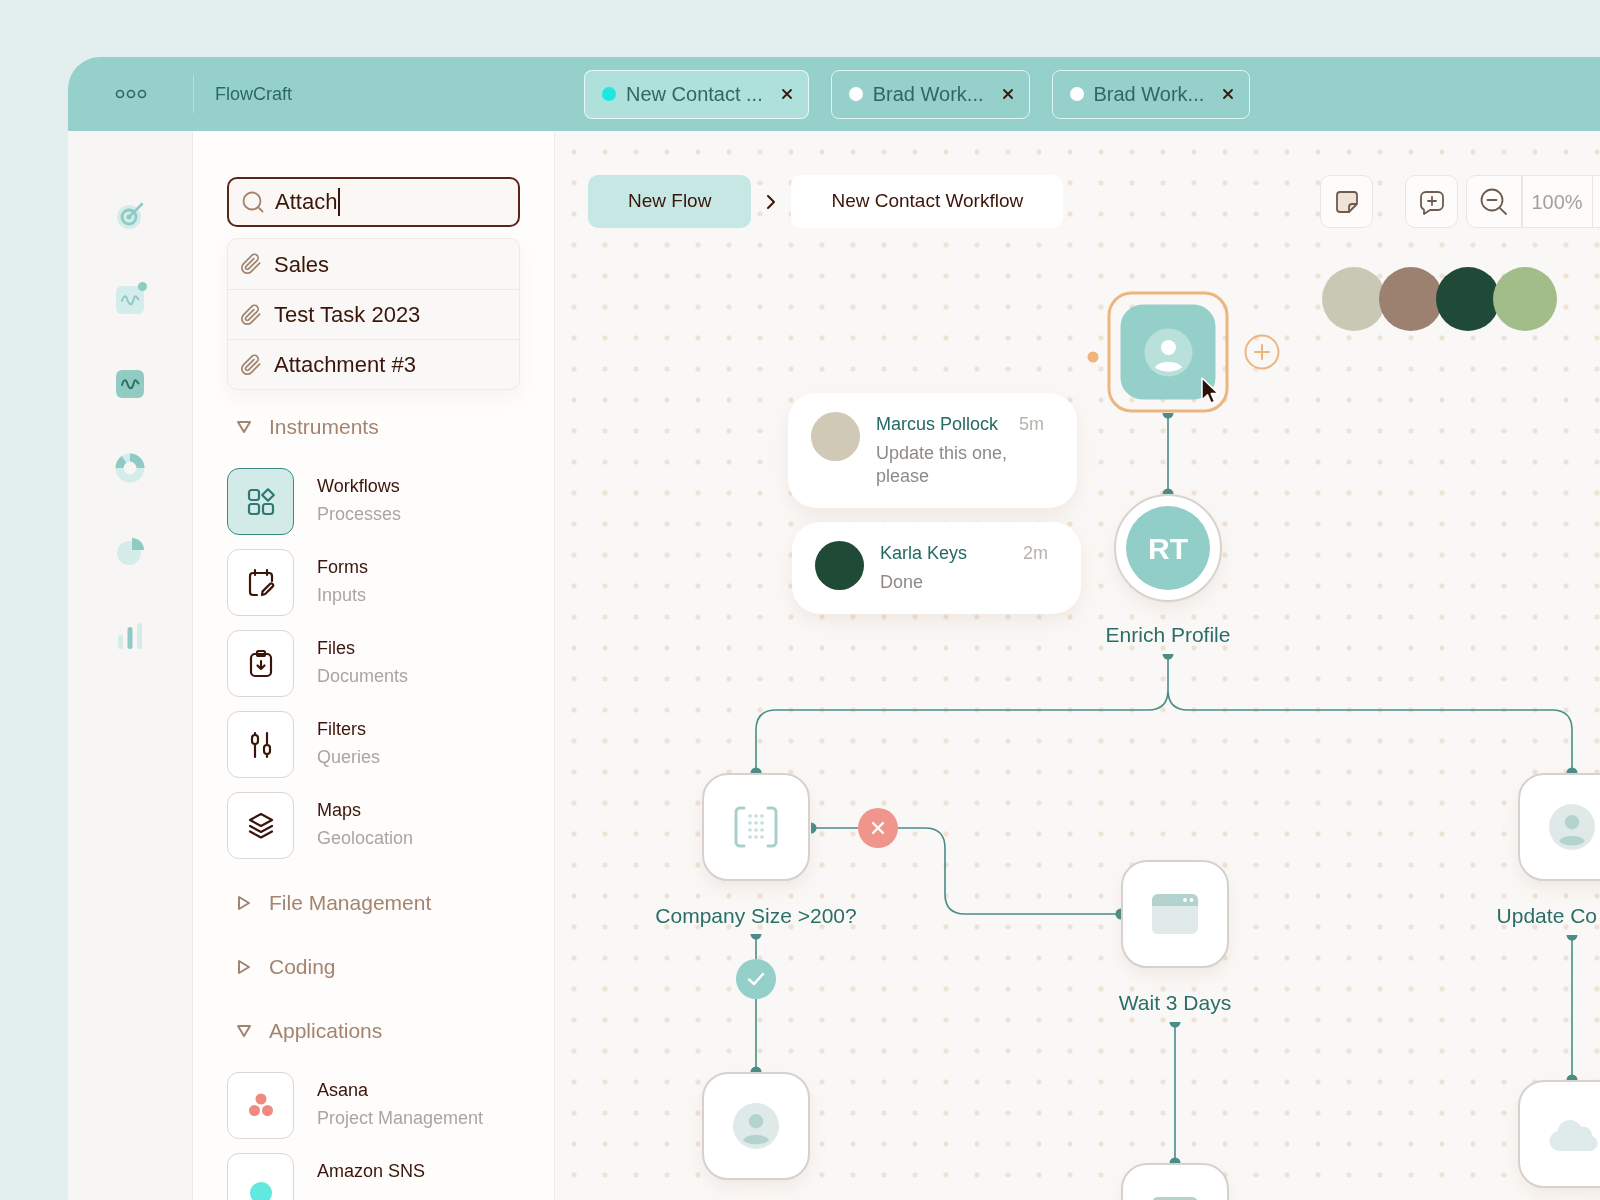 The width and height of the screenshot is (1600, 1200). I want to click on item-subtitle: Documents, so click(363, 676).